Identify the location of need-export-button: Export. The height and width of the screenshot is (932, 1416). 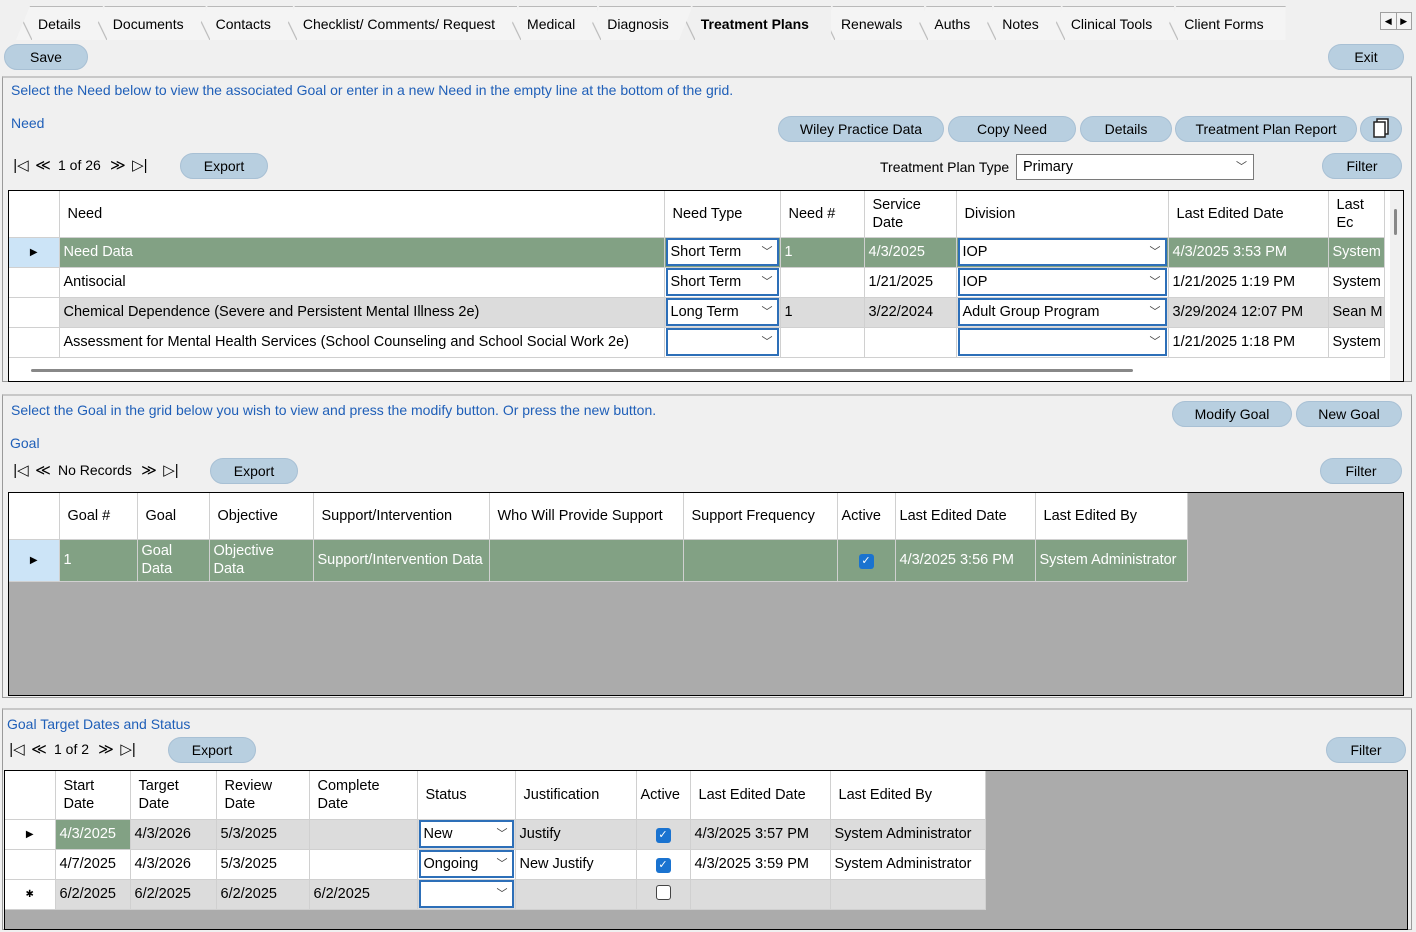
(224, 166).